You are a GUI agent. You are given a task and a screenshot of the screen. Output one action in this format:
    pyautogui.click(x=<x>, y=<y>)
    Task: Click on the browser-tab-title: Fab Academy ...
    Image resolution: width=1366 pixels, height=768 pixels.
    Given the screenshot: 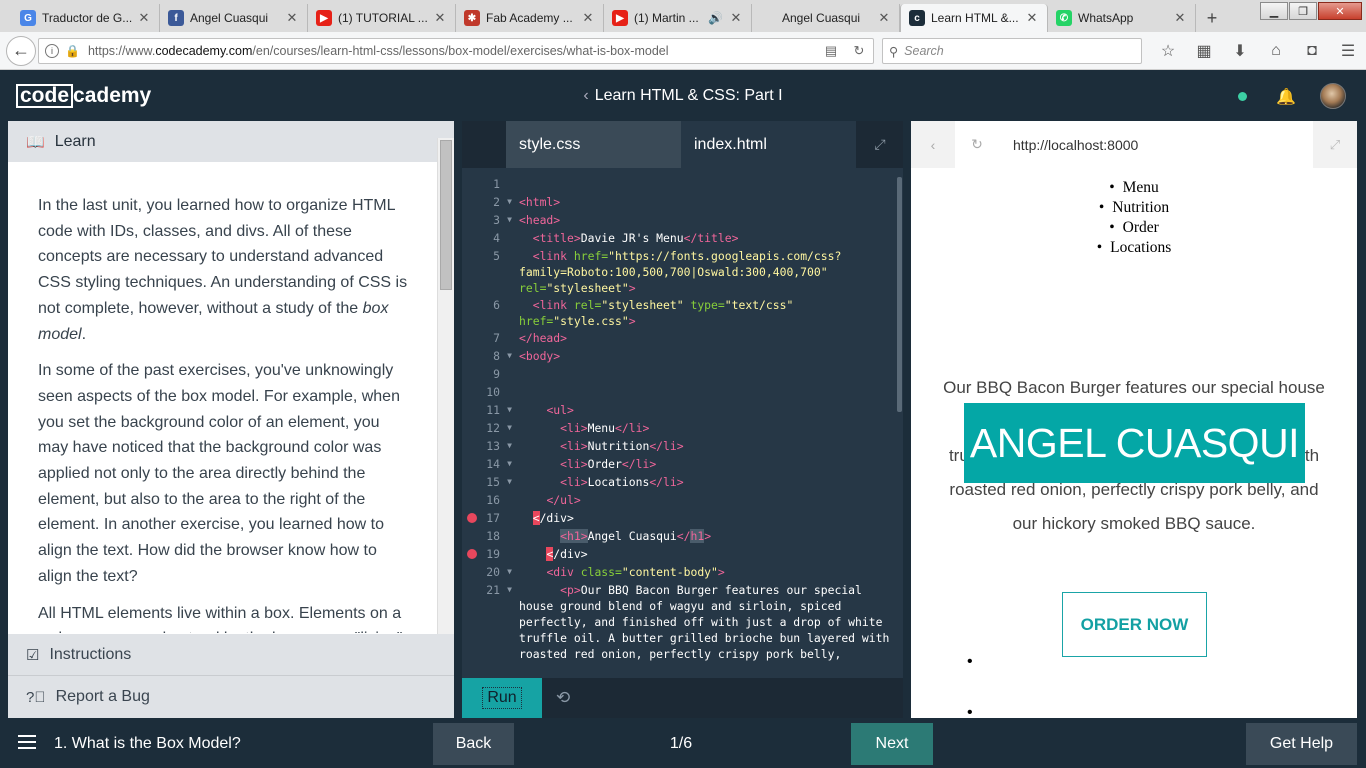 What is the action you would take?
    pyautogui.click(x=529, y=18)
    